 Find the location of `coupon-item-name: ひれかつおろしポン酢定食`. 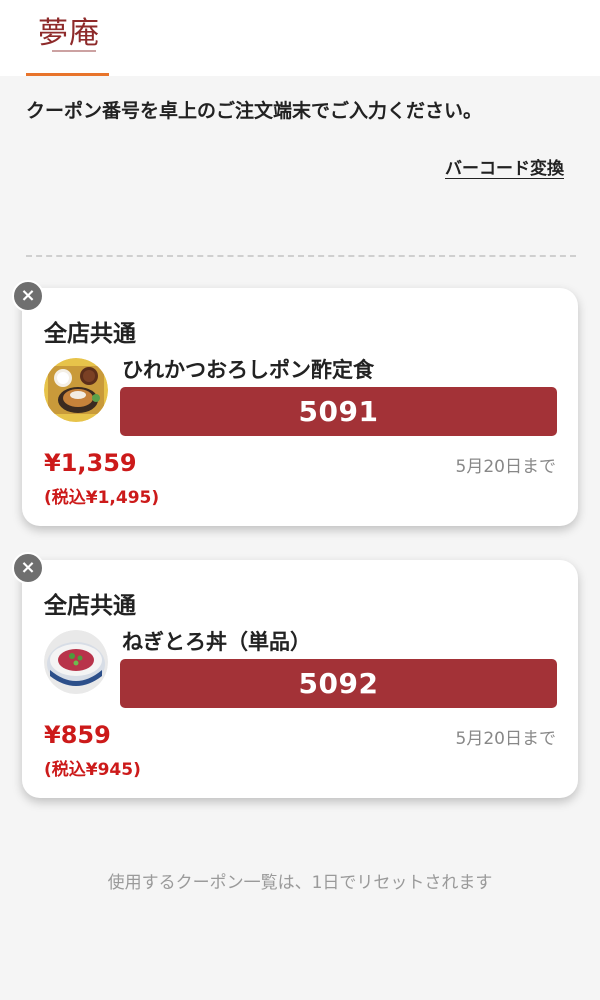

coupon-item-name: ひれかつおろしポン酢定食 is located at coordinates (248, 370).